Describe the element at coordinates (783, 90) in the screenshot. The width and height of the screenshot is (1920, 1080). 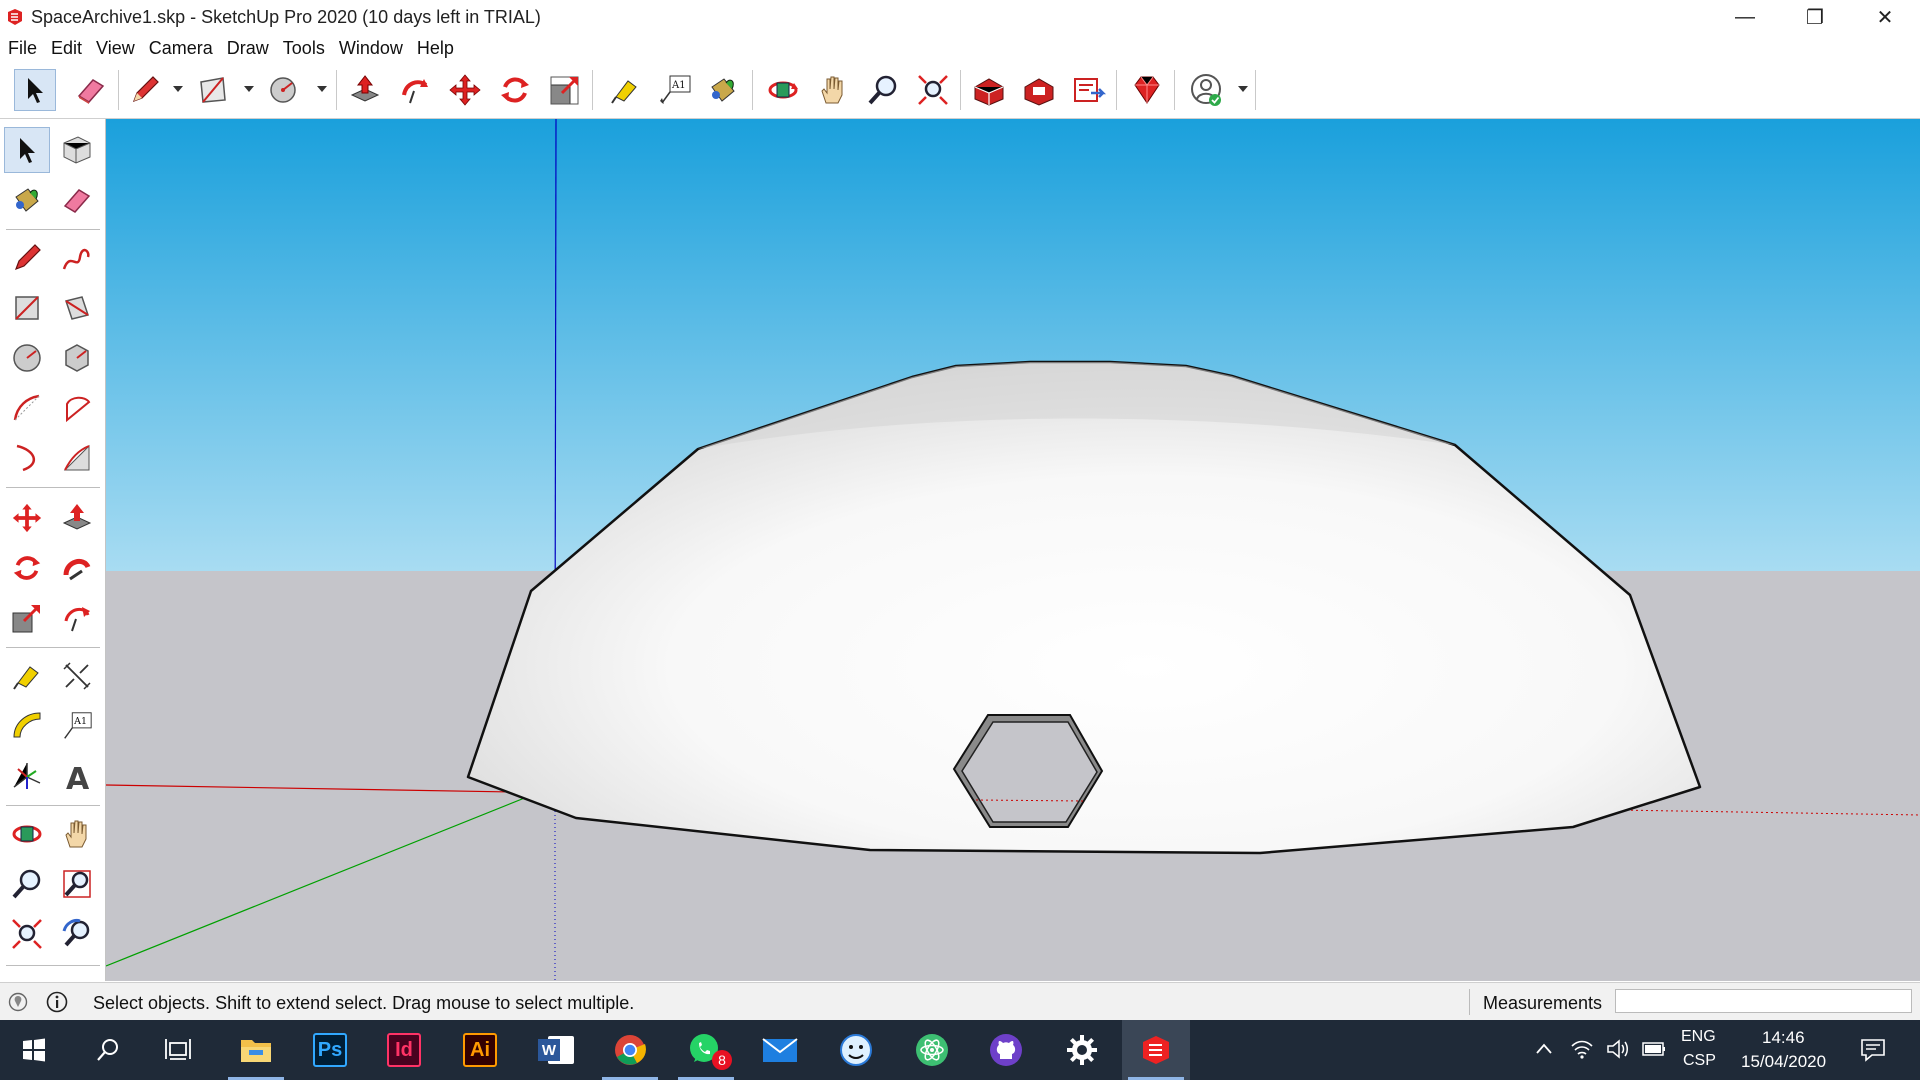
I see `orbit-tool-button` at that location.